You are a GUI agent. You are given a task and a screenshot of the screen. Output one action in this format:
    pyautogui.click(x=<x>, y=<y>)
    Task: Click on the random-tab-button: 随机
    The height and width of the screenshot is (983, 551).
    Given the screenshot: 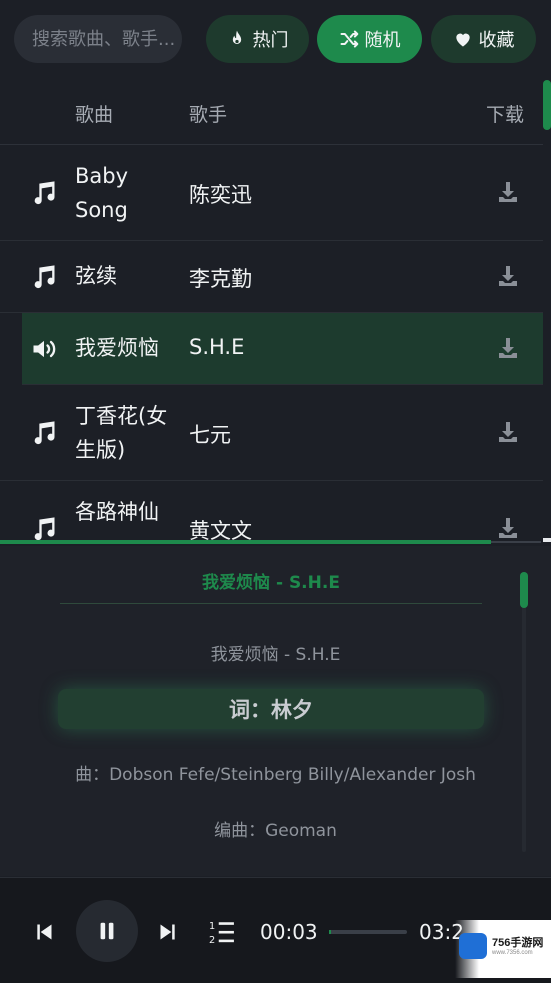 What is the action you would take?
    pyautogui.click(x=369, y=39)
    